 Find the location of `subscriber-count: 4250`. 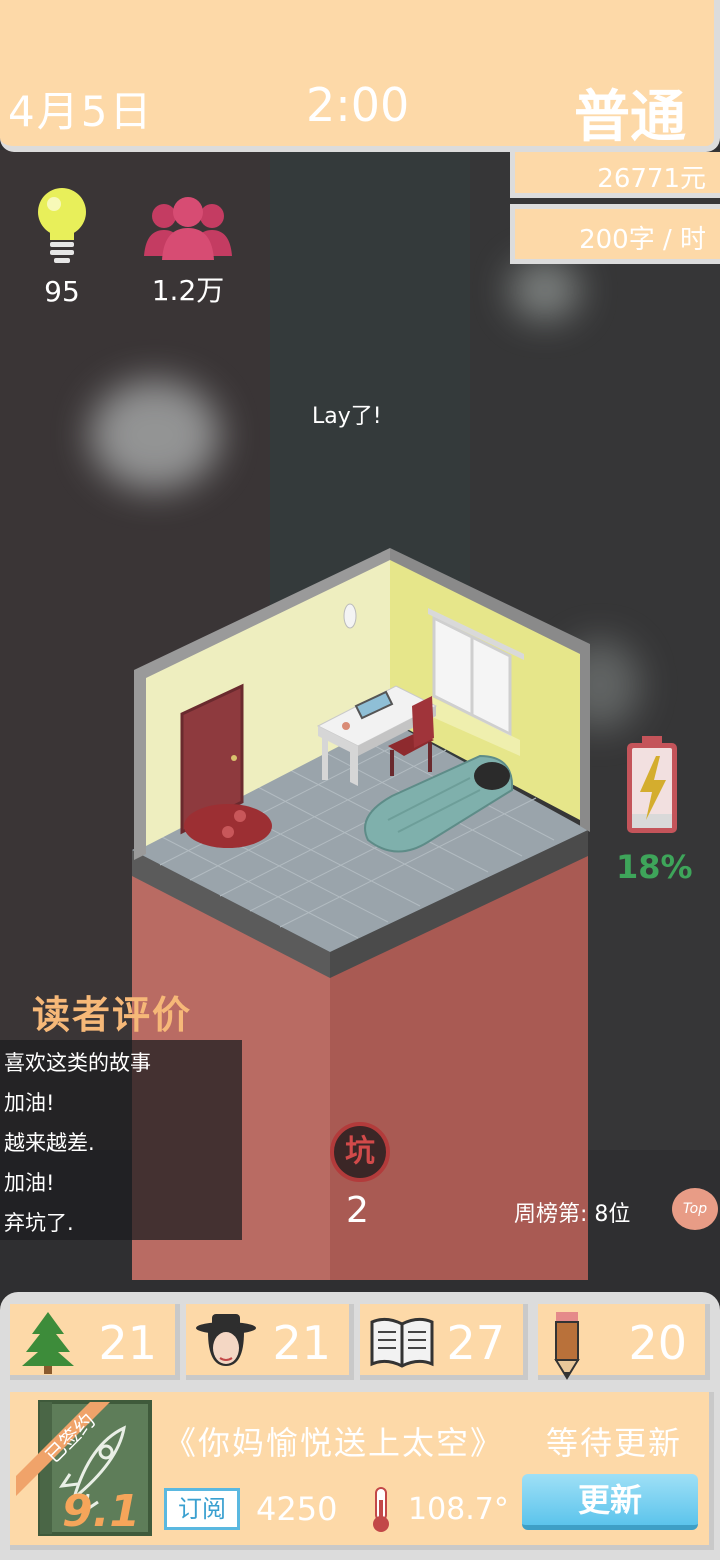

subscriber-count: 4250 is located at coordinates (297, 1509).